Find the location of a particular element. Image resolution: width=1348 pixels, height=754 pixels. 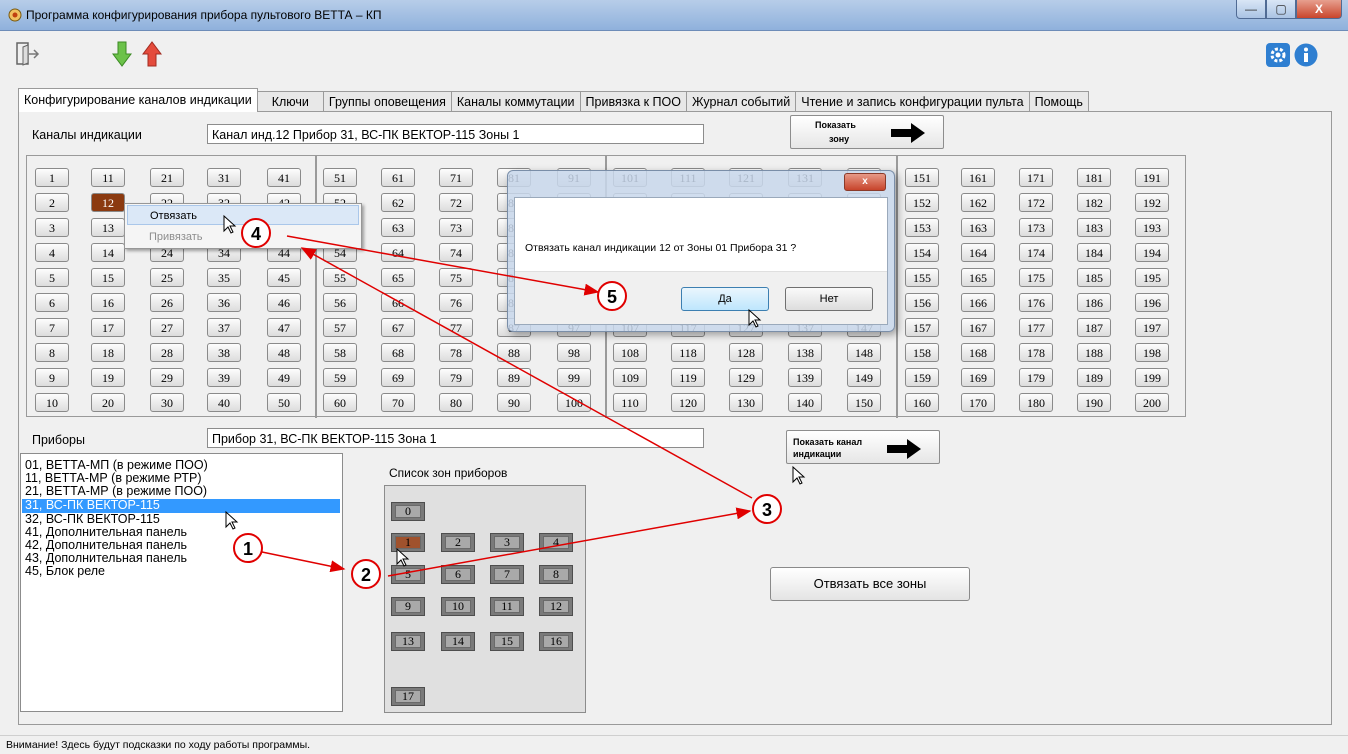

channel-button-71: 71 is located at coordinates (456, 177).